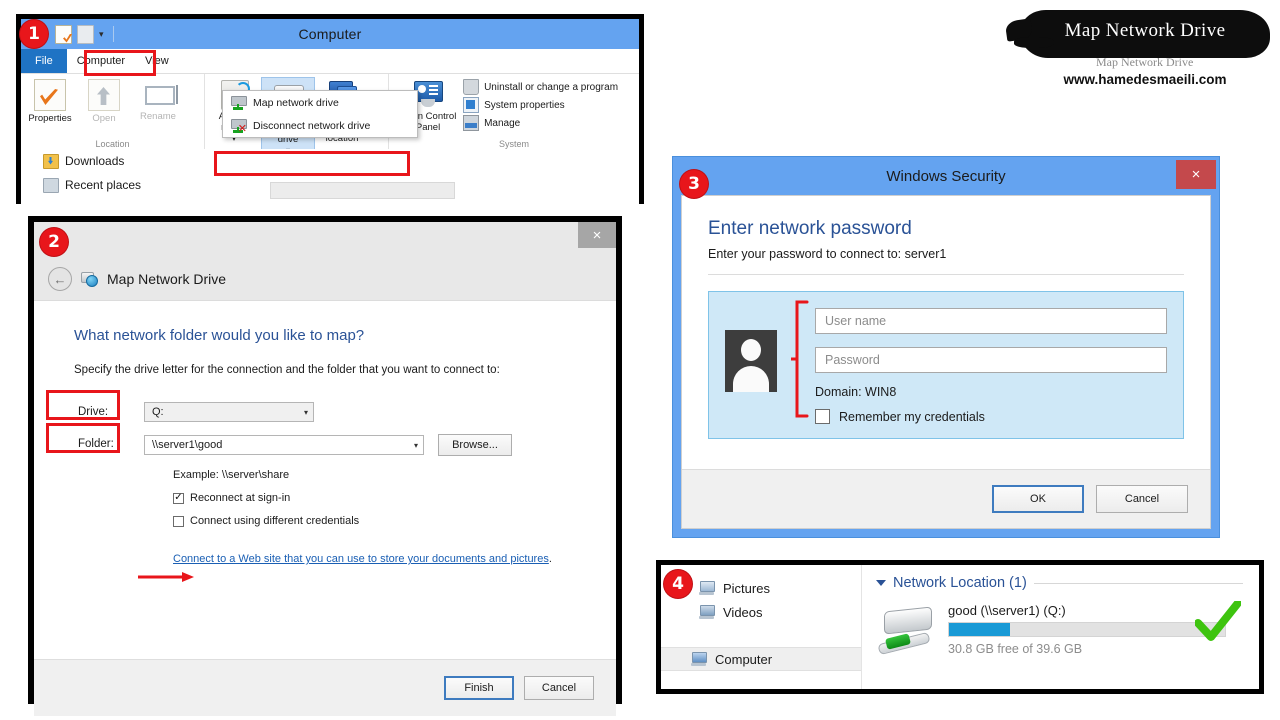 The height and width of the screenshot is (720, 1280). I want to click on uninstall-program-icon, so click(471, 87).